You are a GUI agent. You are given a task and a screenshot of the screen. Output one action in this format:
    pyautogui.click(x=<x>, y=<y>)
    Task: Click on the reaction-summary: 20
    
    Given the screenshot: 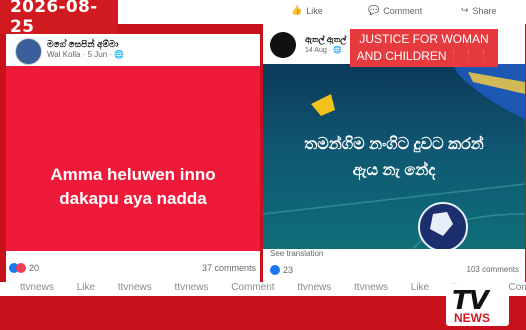 What is the action you would take?
    pyautogui.click(x=24, y=268)
    